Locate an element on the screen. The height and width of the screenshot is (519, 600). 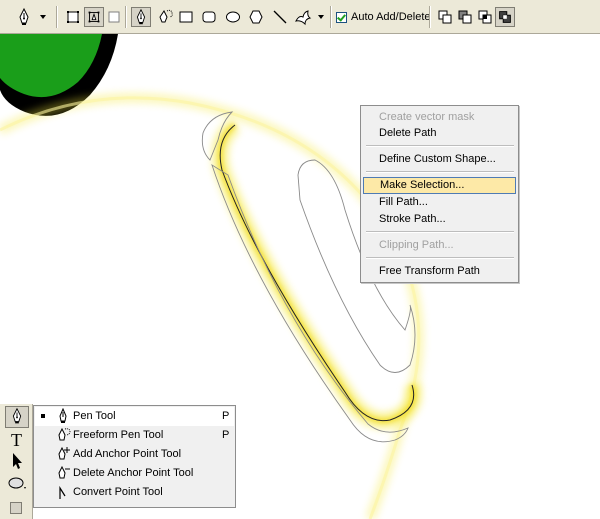
flyout-item-freeform-pen-tool: Freeform Pen Tool P is located at coordinates (134, 435).